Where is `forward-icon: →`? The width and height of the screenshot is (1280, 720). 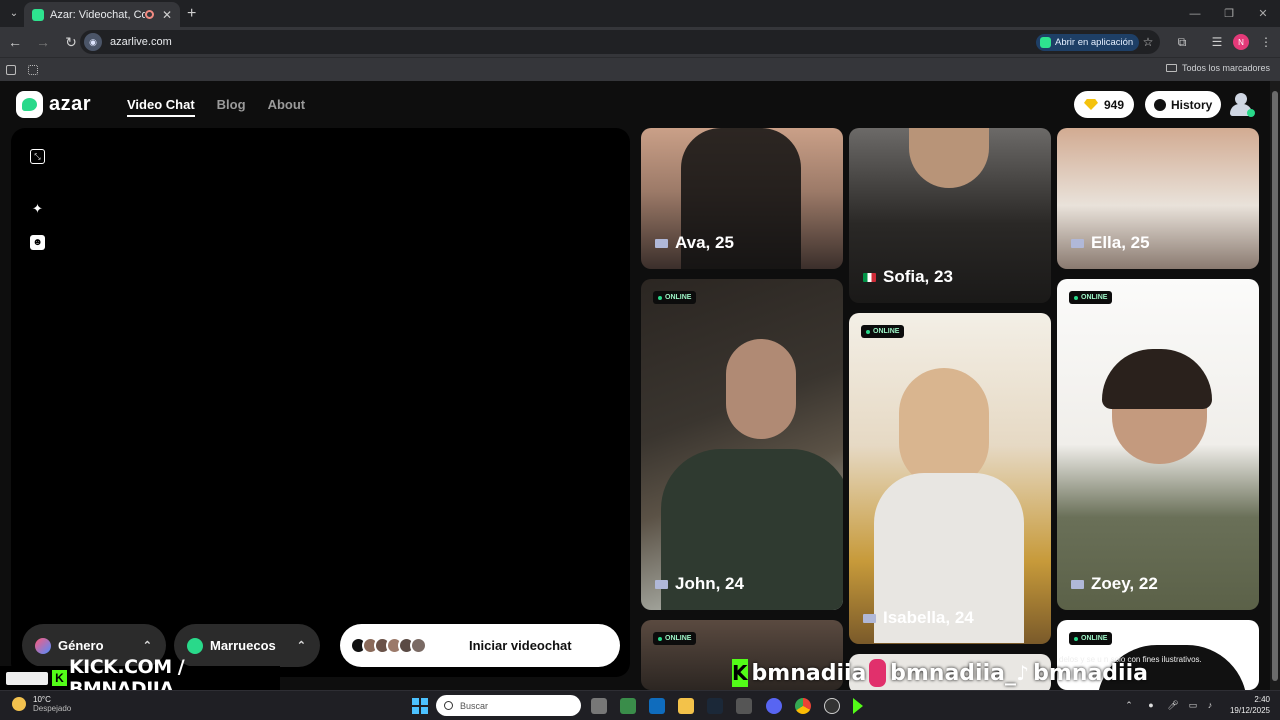 forward-icon: → is located at coordinates (43, 42).